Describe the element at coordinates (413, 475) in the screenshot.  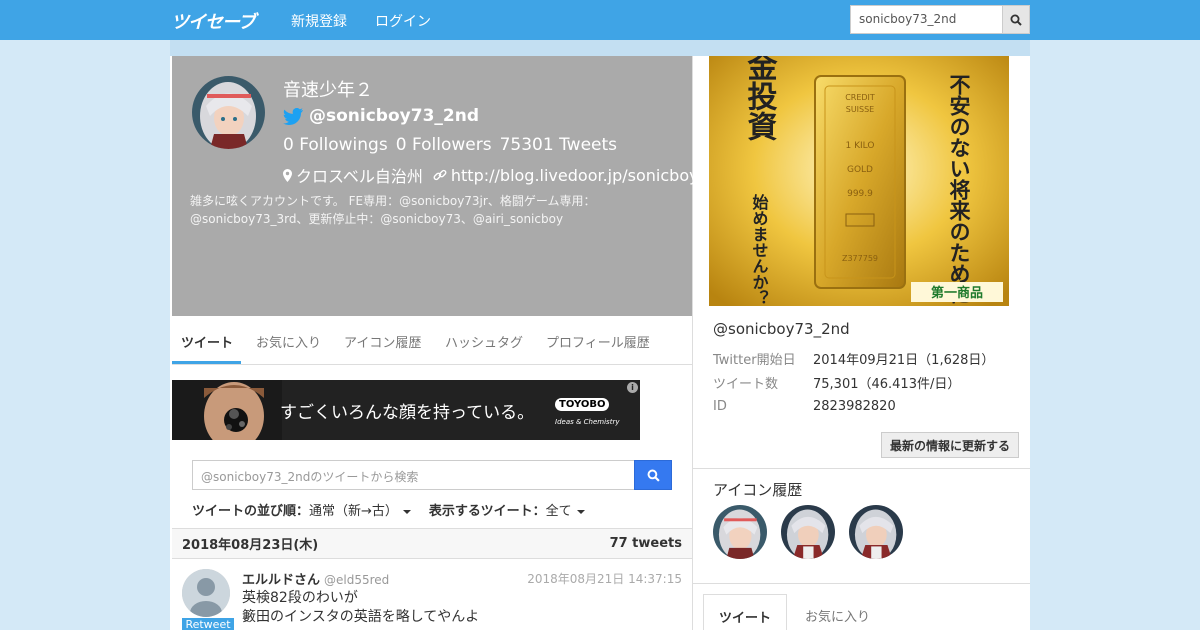
I see `tweet-search-input: @sonicboy73_2ndのツイートから検索` at that location.